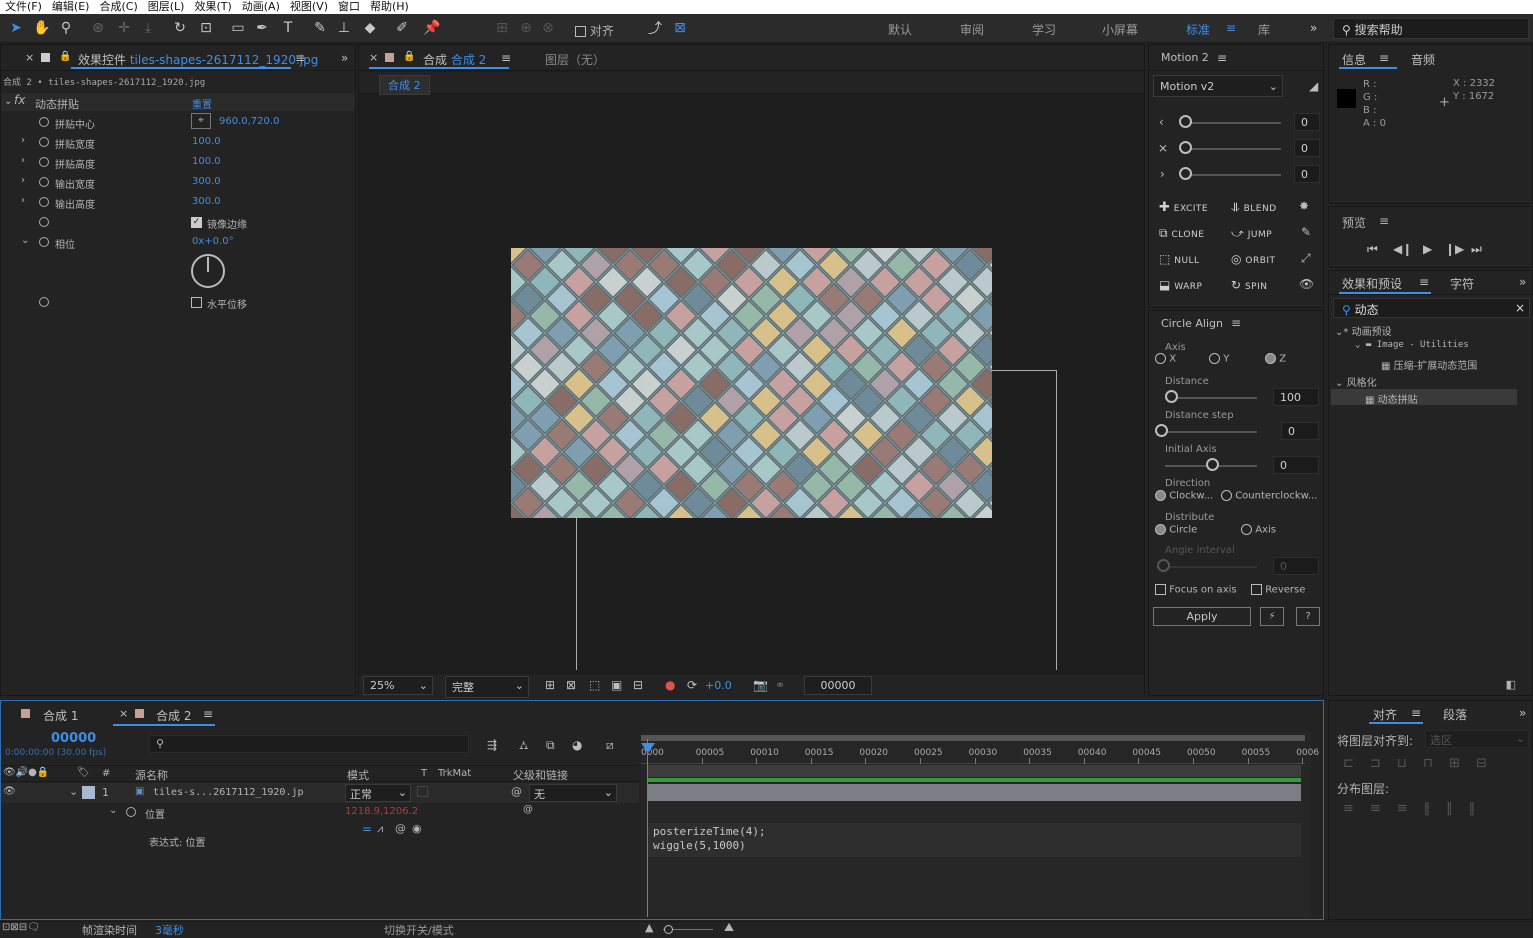 The image size is (1533, 938). Describe the element at coordinates (580, 31) in the screenshot. I see `snap-checkbox` at that location.